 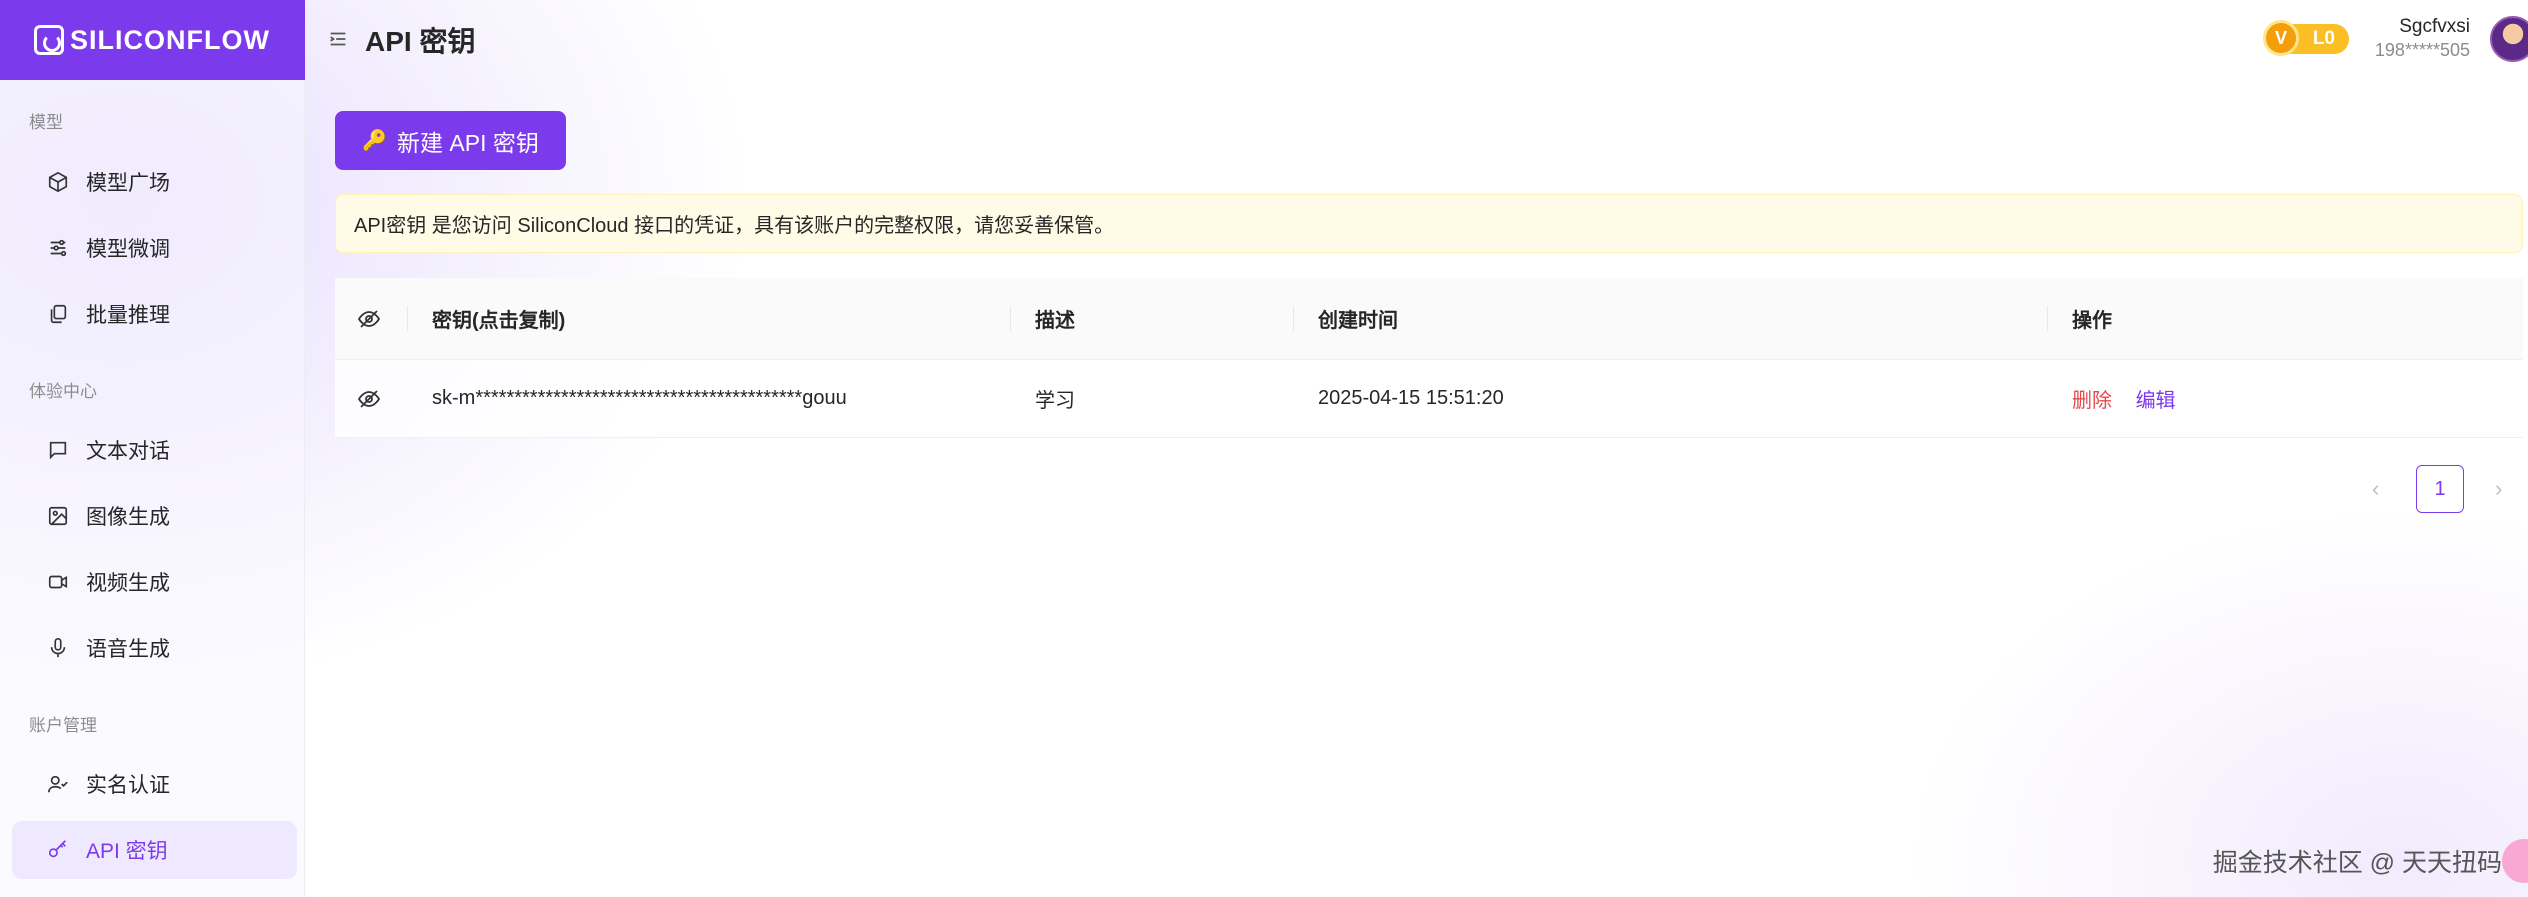 What do you see at coordinates (468, 142) in the screenshot?
I see `new-api-key-label: 新建 API 密钥` at bounding box center [468, 142].